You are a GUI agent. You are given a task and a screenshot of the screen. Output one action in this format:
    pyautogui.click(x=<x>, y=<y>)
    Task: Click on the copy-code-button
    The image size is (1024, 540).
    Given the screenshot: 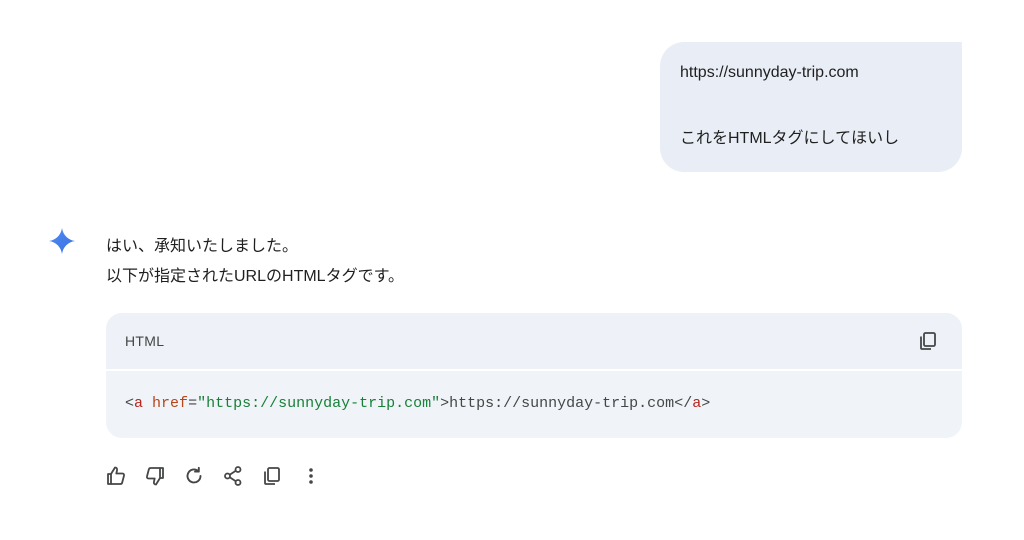 What is the action you would take?
    pyautogui.click(x=928, y=341)
    